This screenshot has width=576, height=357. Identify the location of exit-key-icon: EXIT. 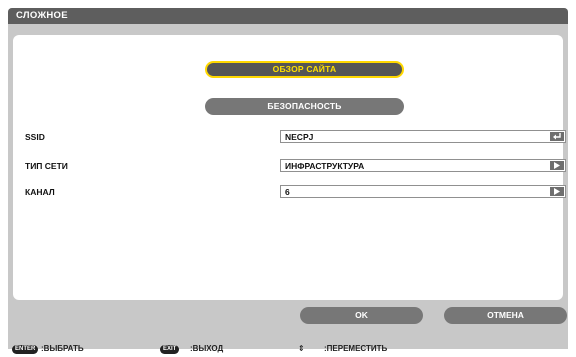
(170, 349).